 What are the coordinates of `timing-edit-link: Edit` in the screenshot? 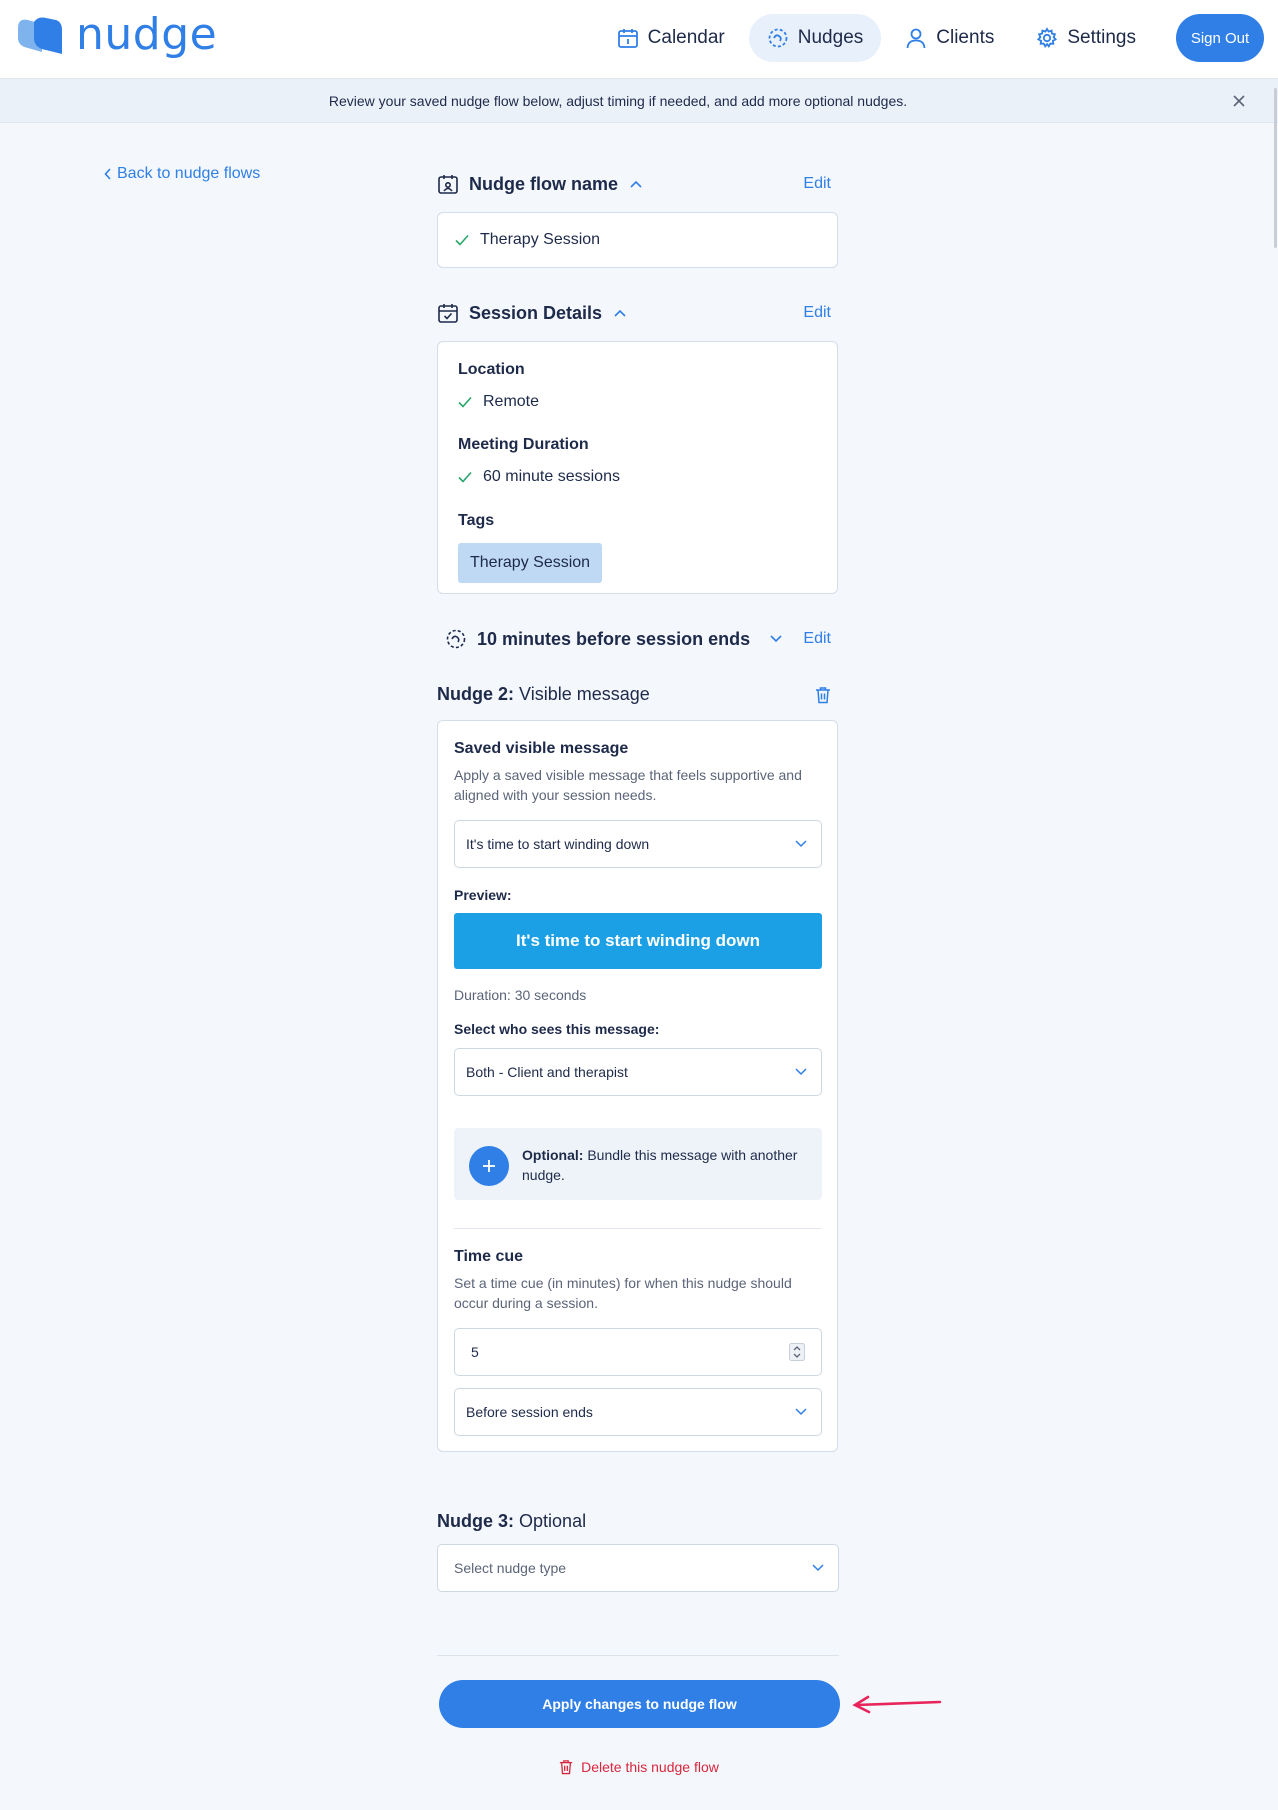 It's located at (817, 639).